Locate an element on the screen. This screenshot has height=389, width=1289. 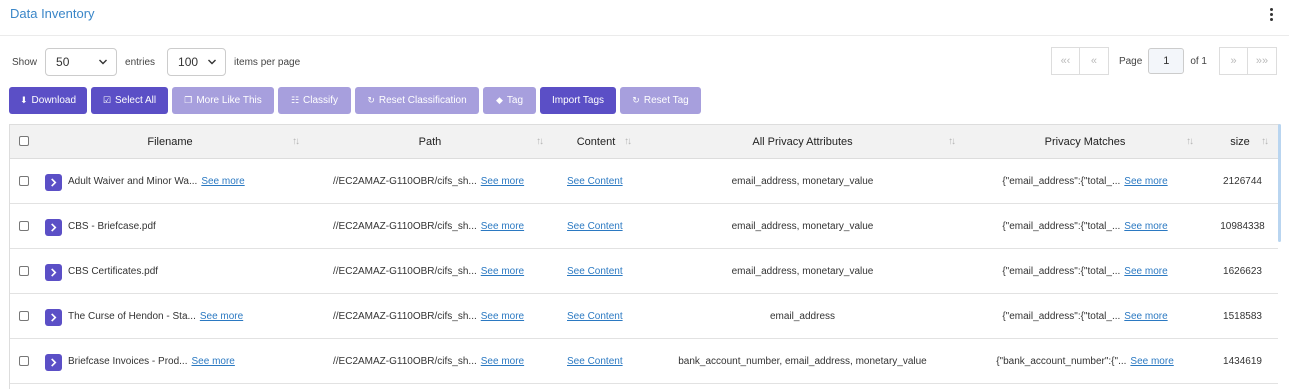
column-header-content: Content is located at coordinates (596, 142).